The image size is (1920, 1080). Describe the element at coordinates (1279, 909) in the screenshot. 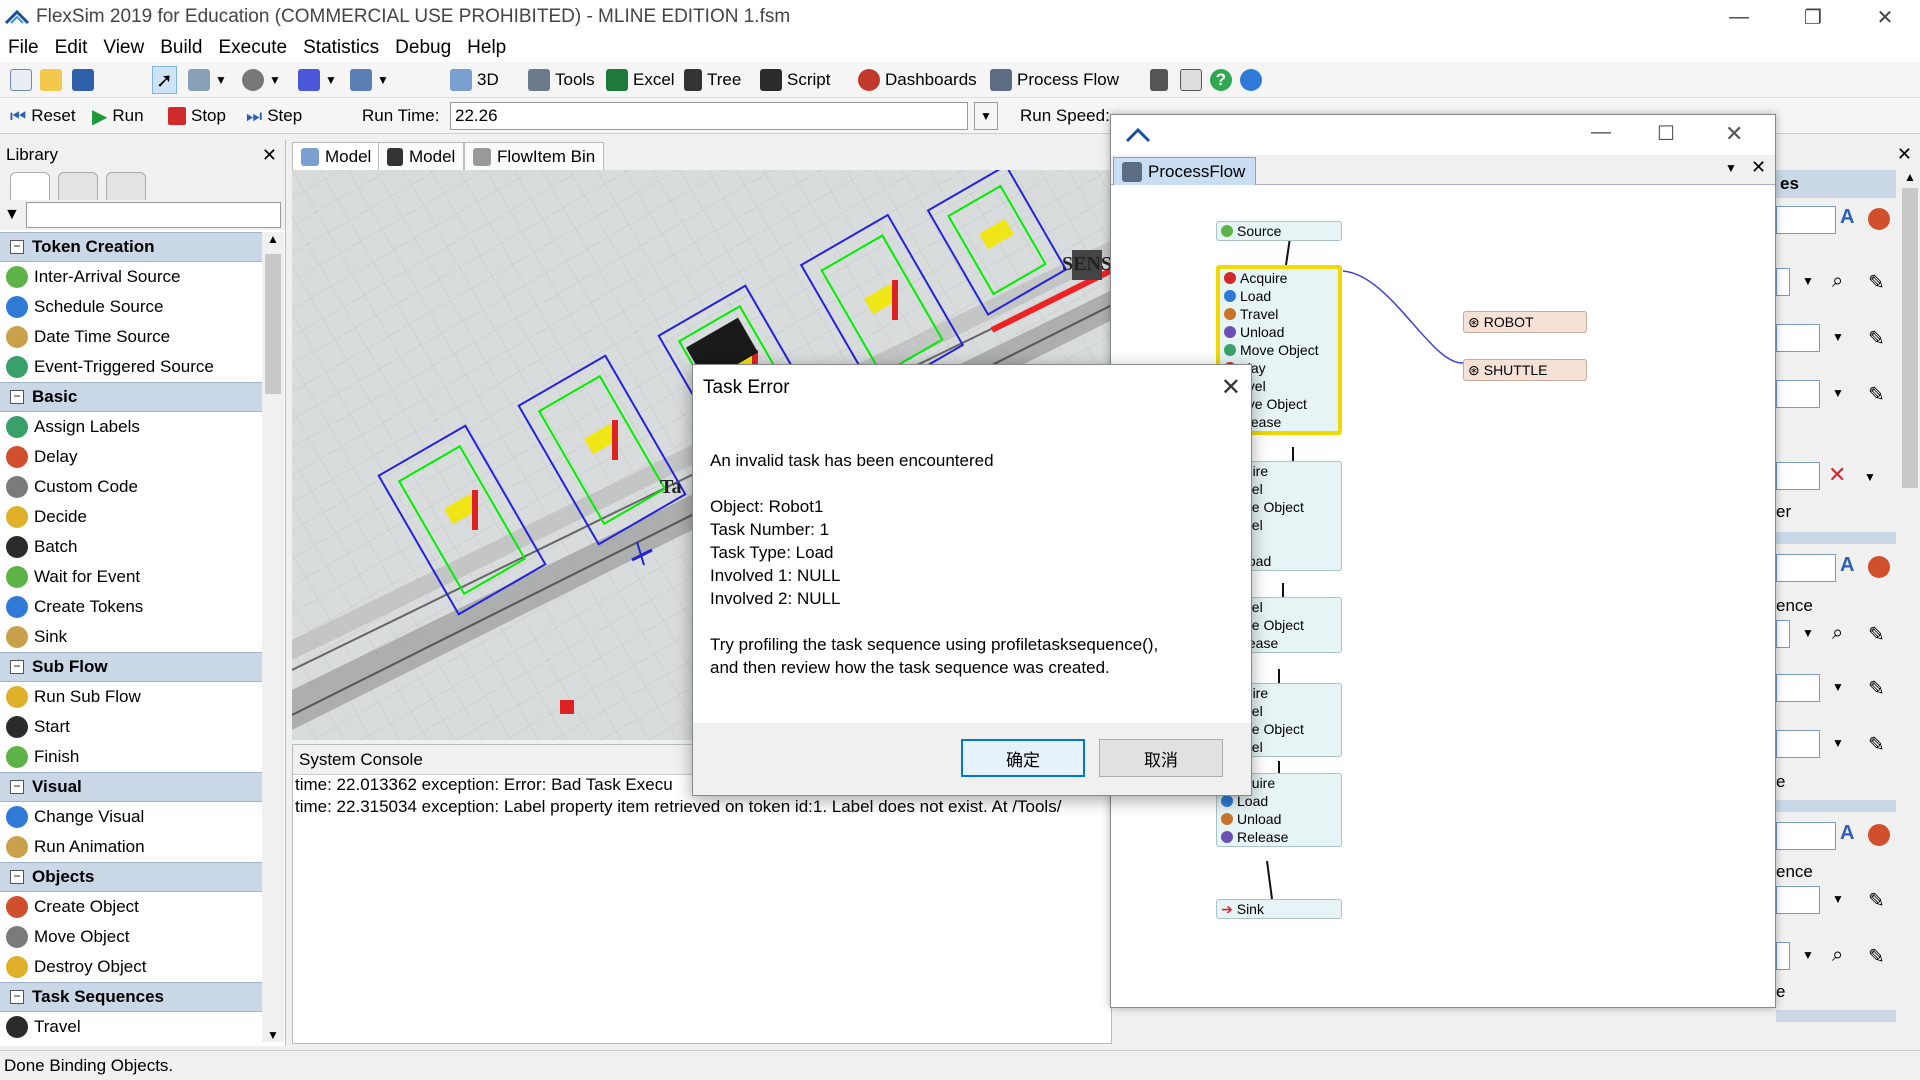

I see `pf-sink-block: ➔ Sink` at that location.